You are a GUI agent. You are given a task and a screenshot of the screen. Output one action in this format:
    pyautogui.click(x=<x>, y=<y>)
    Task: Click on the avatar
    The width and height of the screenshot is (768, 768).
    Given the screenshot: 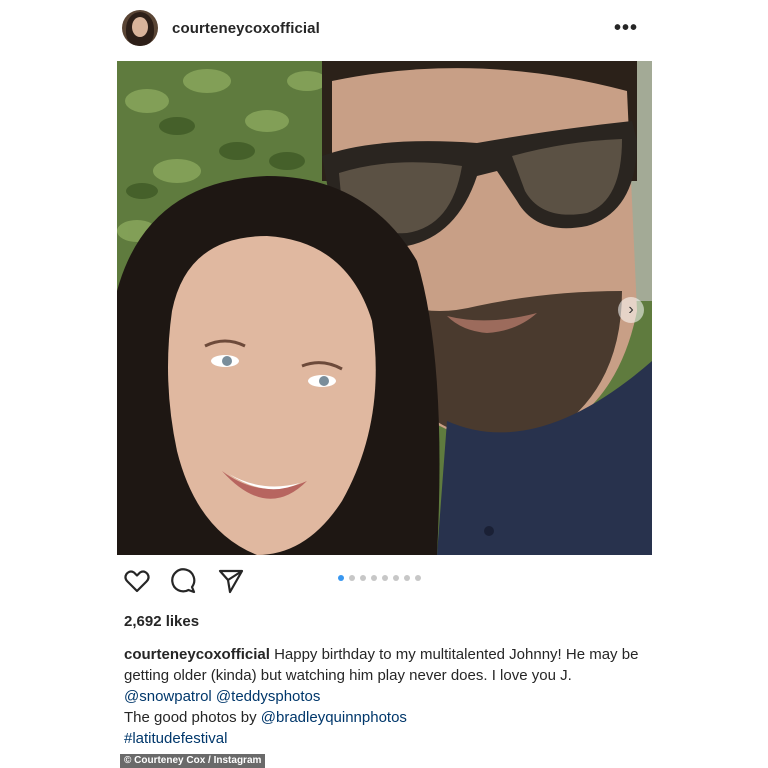 What is the action you would take?
    pyautogui.click(x=140, y=28)
    